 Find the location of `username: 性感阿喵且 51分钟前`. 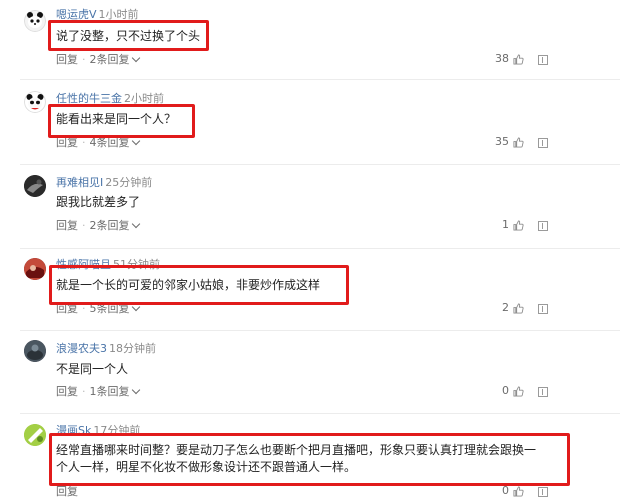

username: 性感阿喵且 51分钟前 is located at coordinates (108, 265).